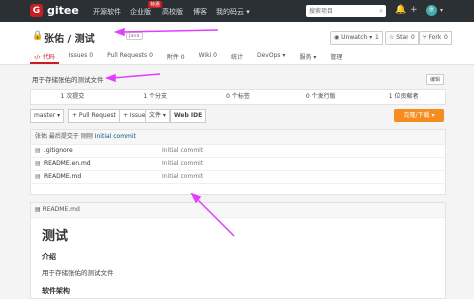  Describe the element at coordinates (431, 10) in the screenshot. I see `avatar: 张` at that location.